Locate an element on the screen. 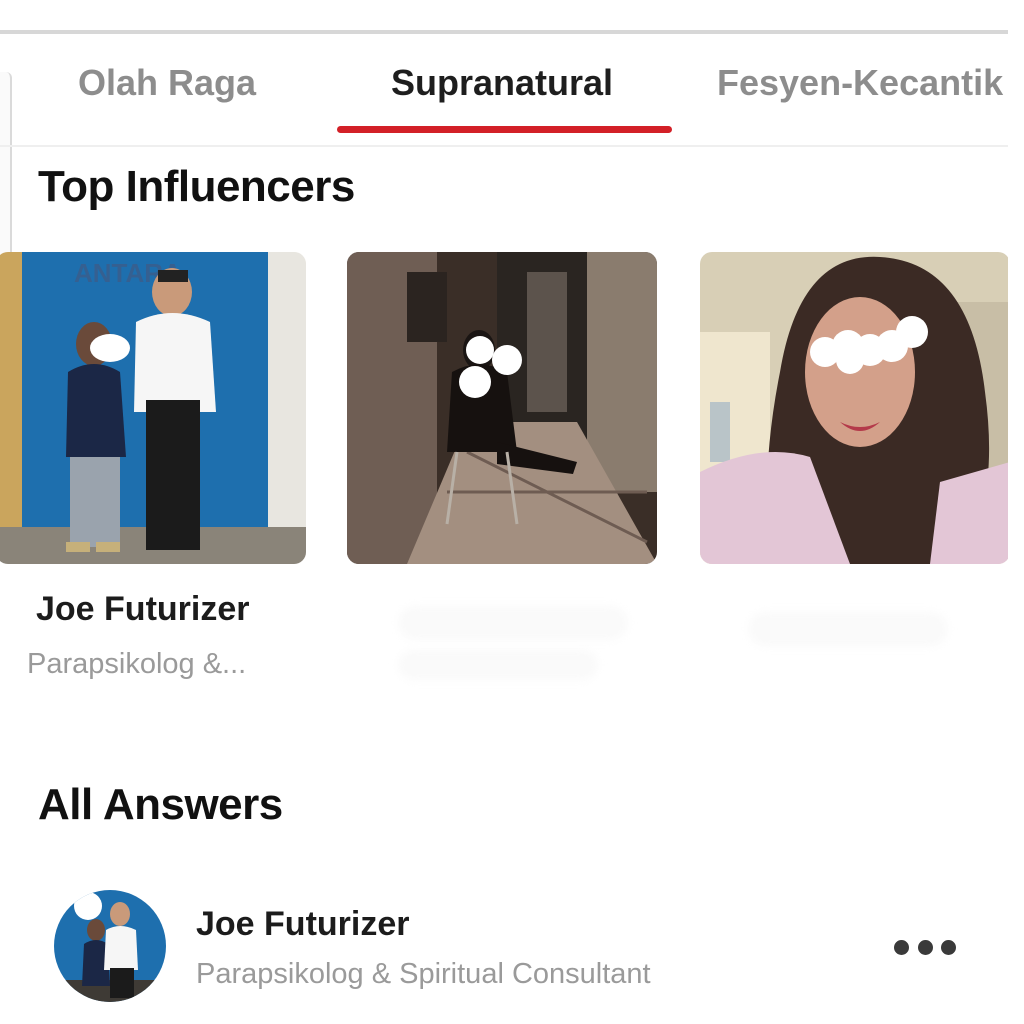  all-answers-heading: All Answers is located at coordinates (160, 804).